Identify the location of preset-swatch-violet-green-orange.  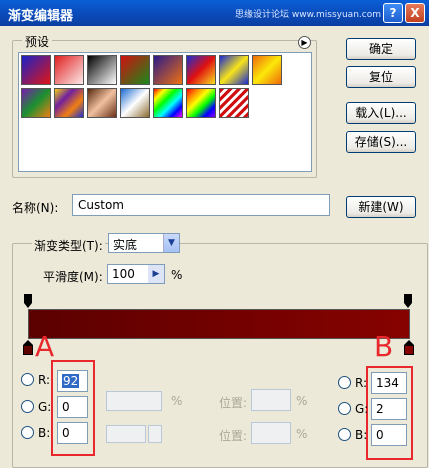
(36, 103).